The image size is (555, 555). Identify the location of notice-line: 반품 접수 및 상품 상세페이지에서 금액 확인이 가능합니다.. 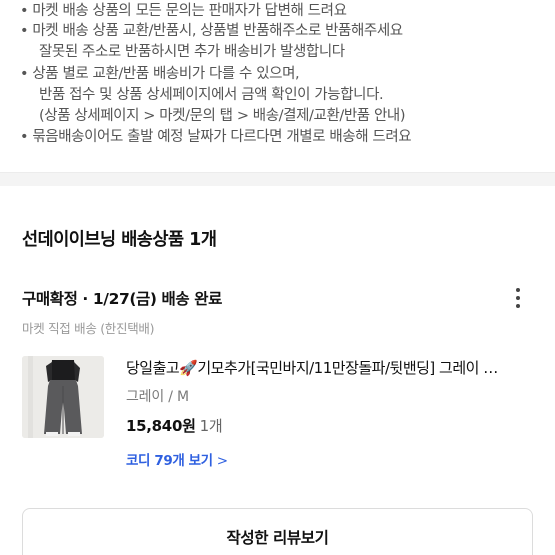
(211, 95).